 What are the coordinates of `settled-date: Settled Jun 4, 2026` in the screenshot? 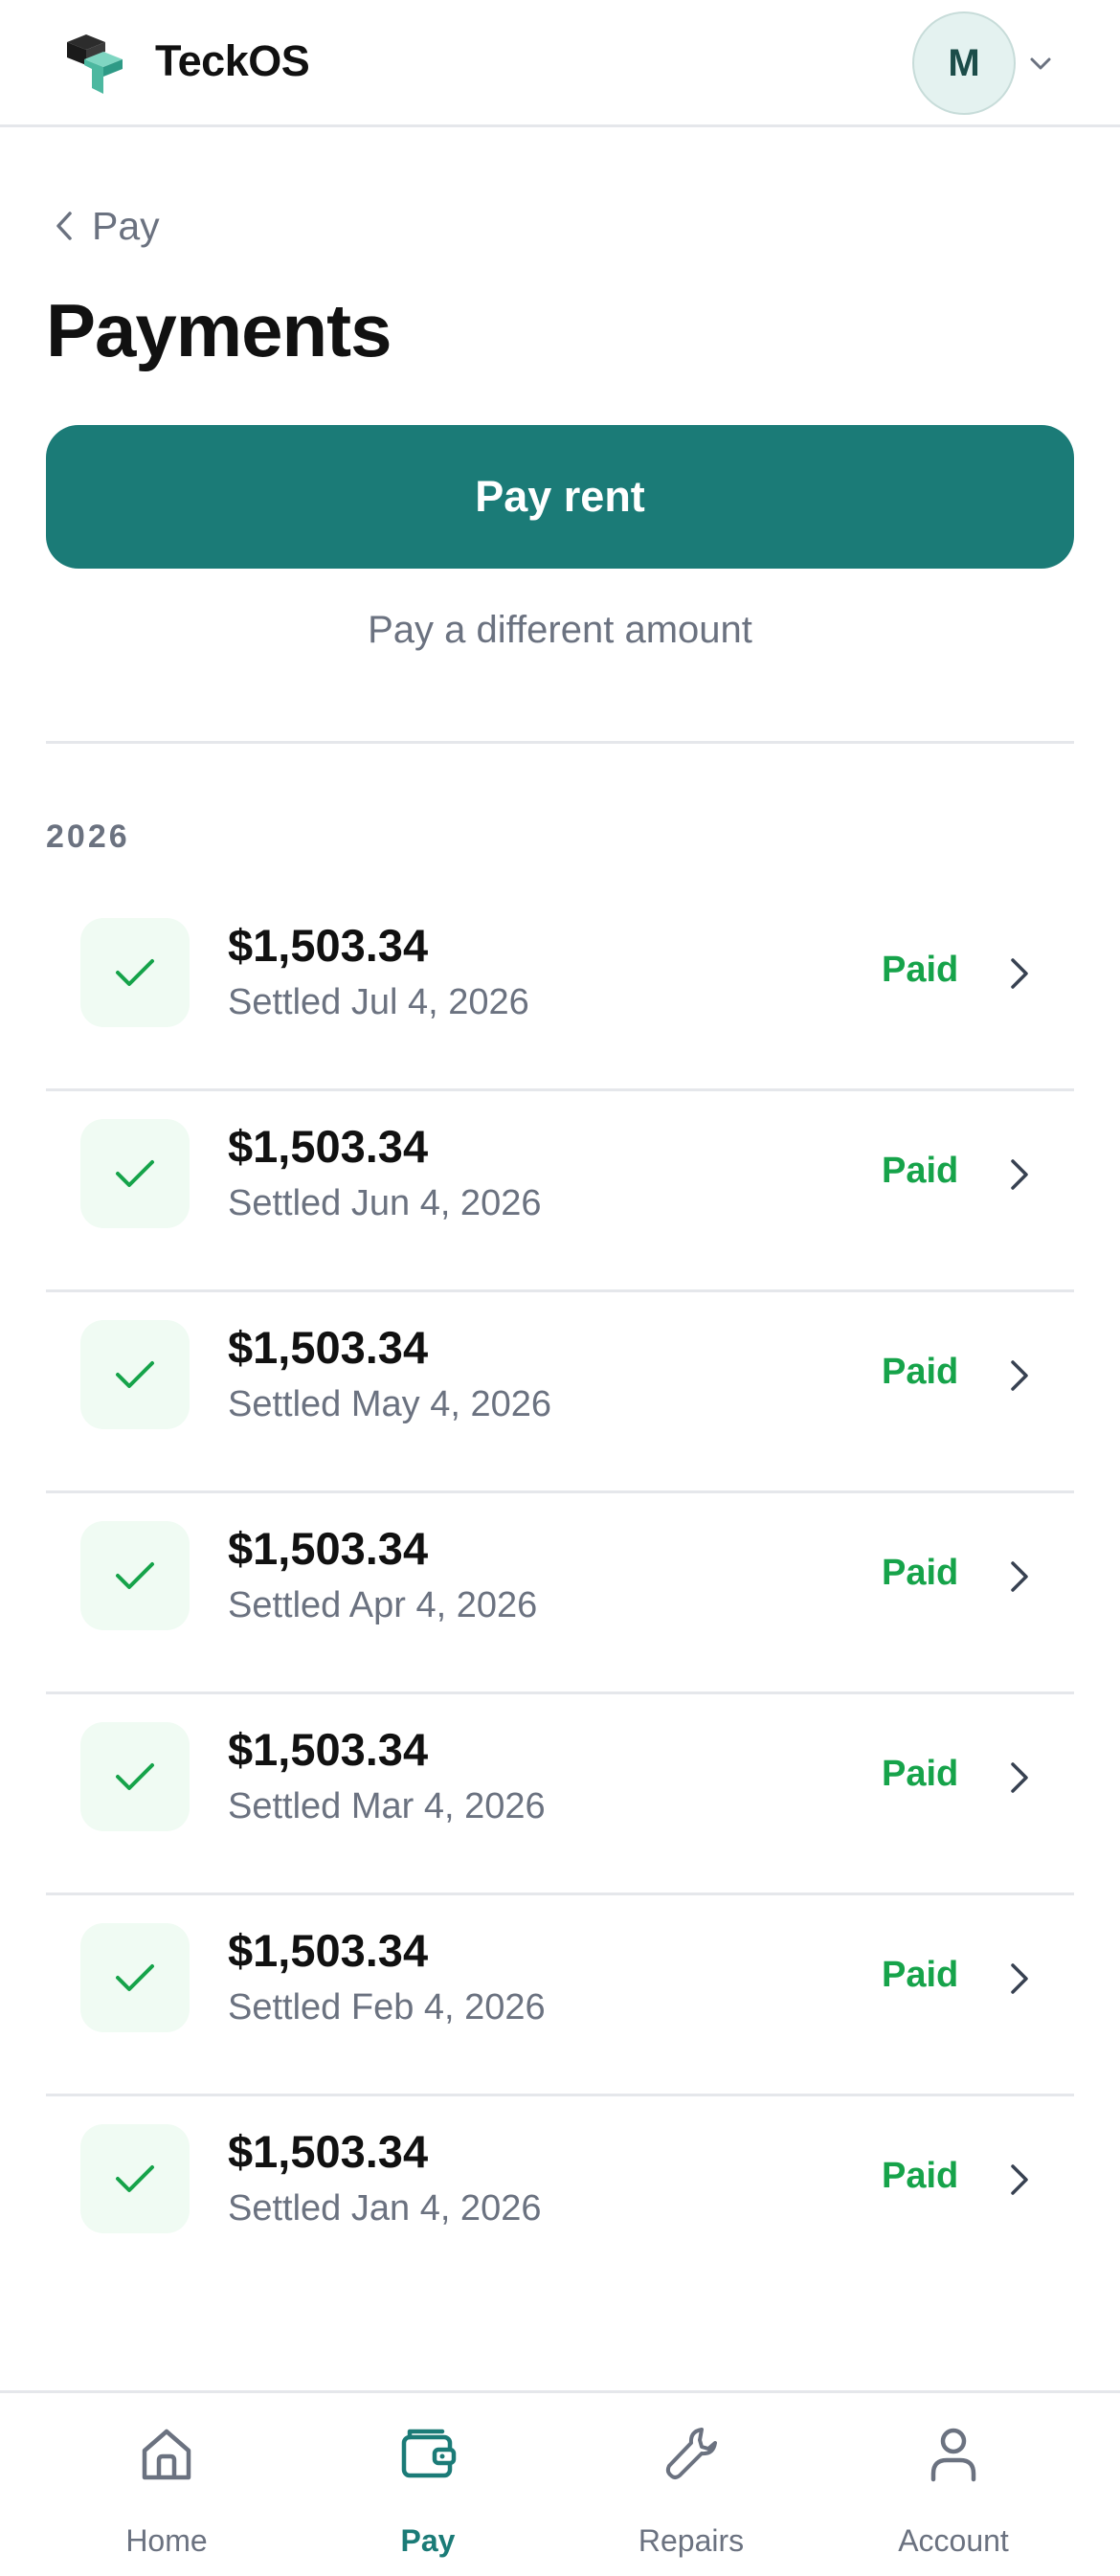 It's located at (385, 1203).